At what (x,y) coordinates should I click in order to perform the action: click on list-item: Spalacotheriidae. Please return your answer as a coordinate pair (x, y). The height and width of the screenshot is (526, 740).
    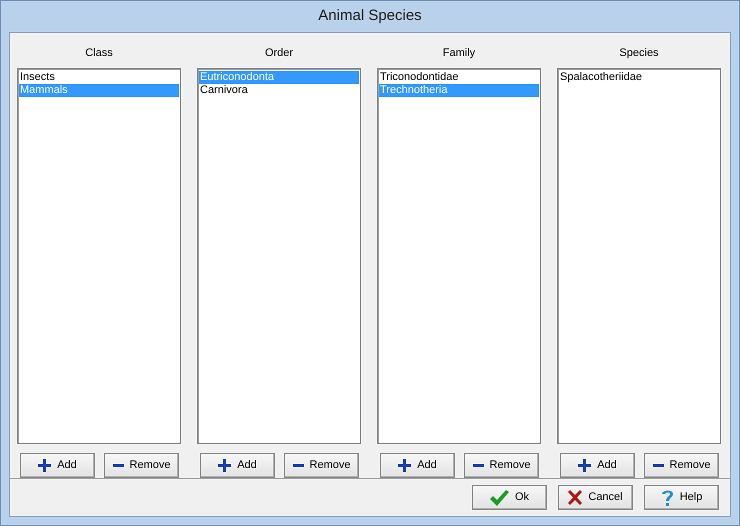
    Looking at the image, I should click on (639, 77).